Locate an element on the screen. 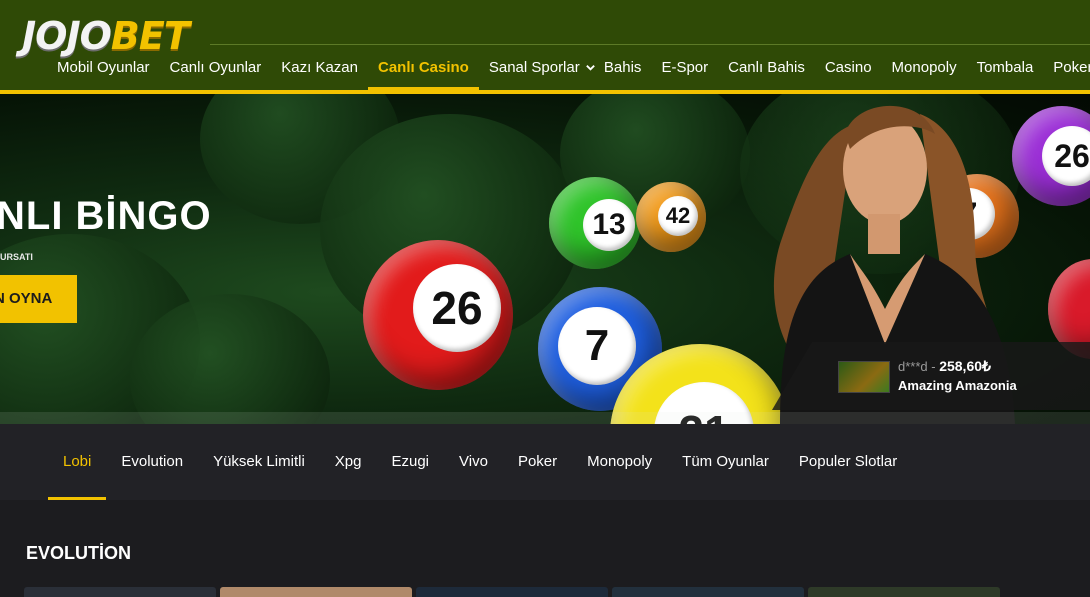 The image size is (1090, 597). nav-item-canli-bahis: Canlı Bahis is located at coordinates (766, 69).